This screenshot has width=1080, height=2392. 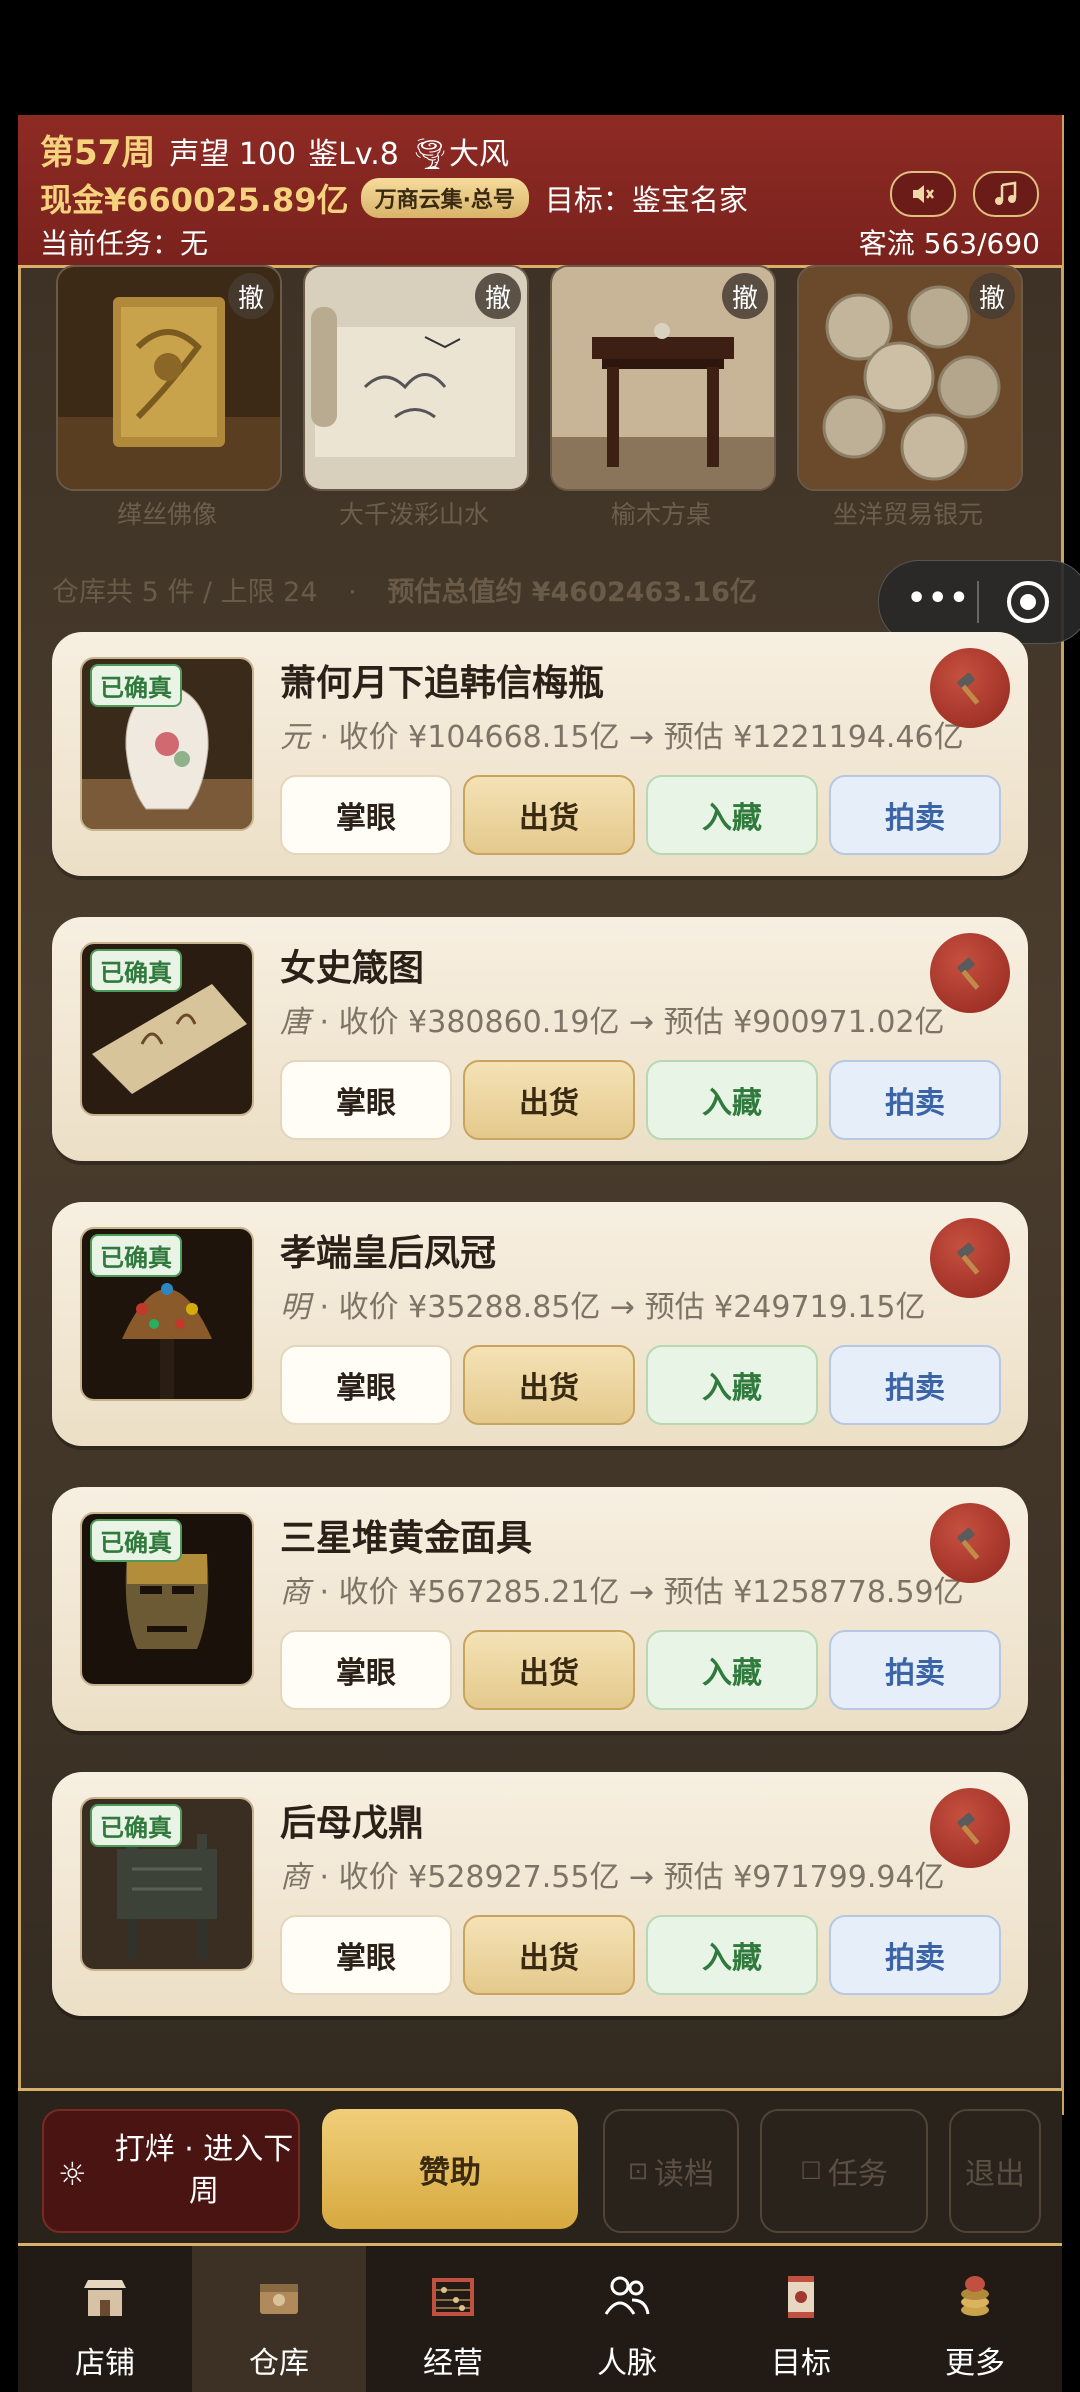 I want to click on shop-icon, so click(x=105, y=2298).